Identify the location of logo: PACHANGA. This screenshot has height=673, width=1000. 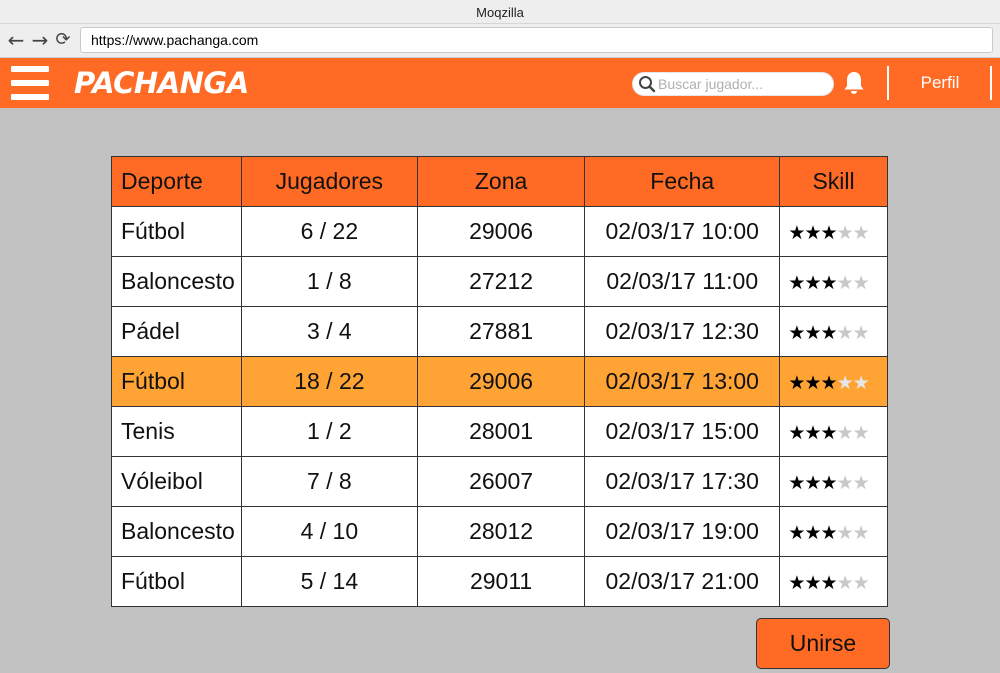
(161, 83).